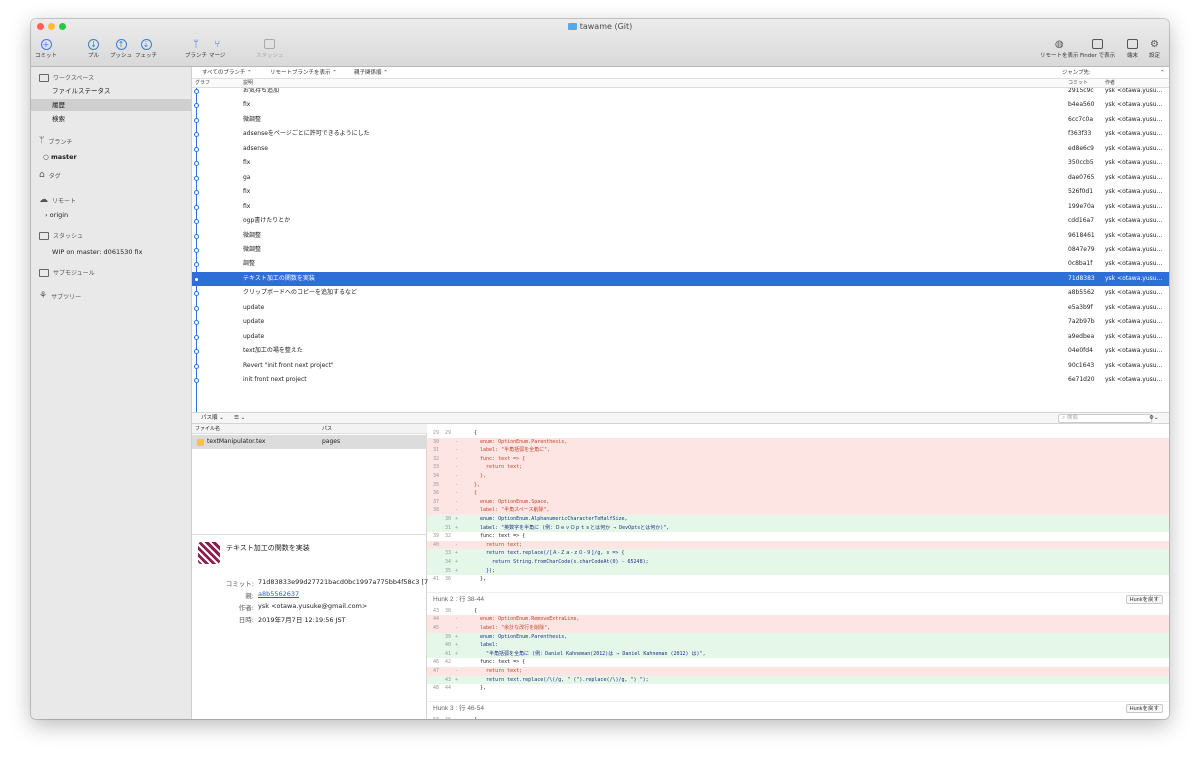 The image size is (1200, 761). I want to click on col-graph: グラフ, so click(202, 83).